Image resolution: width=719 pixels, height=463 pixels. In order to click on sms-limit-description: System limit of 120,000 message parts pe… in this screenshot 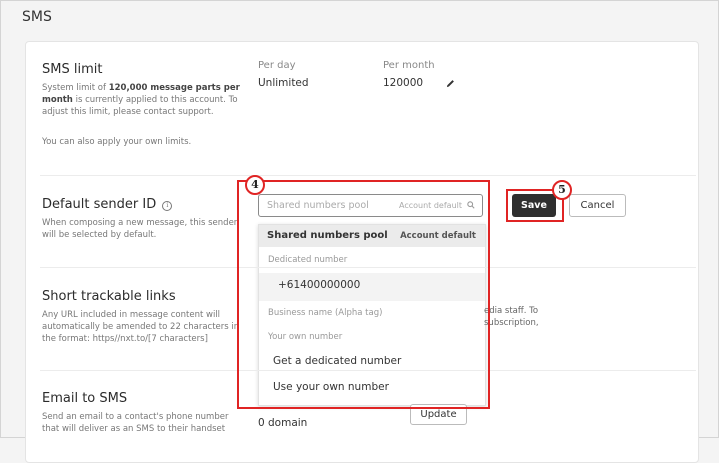, I will do `click(141, 100)`.